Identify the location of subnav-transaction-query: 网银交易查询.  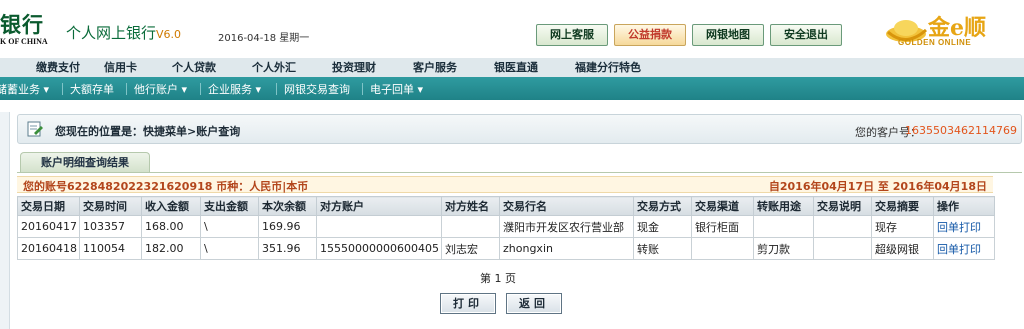
(317, 89).